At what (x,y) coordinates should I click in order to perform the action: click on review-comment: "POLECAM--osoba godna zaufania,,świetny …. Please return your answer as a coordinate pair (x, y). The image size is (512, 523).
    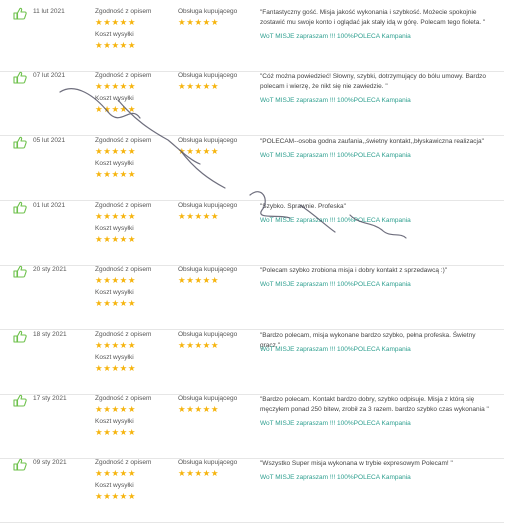
    Looking at the image, I should click on (372, 141).